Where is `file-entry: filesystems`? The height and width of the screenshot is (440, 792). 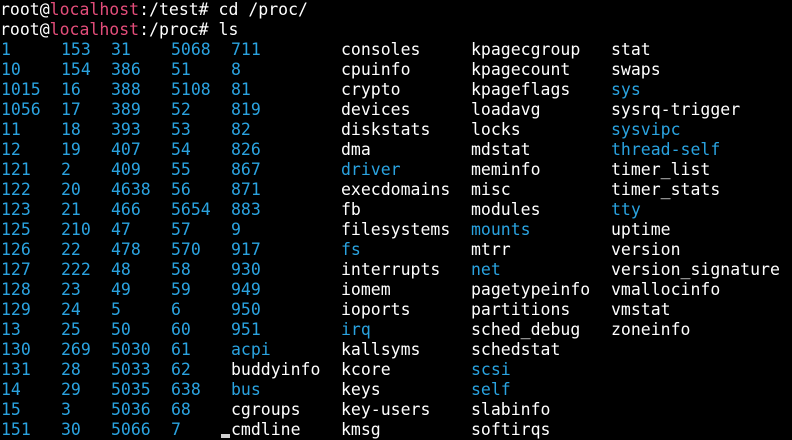 file-entry: filesystems is located at coordinates (396, 229).